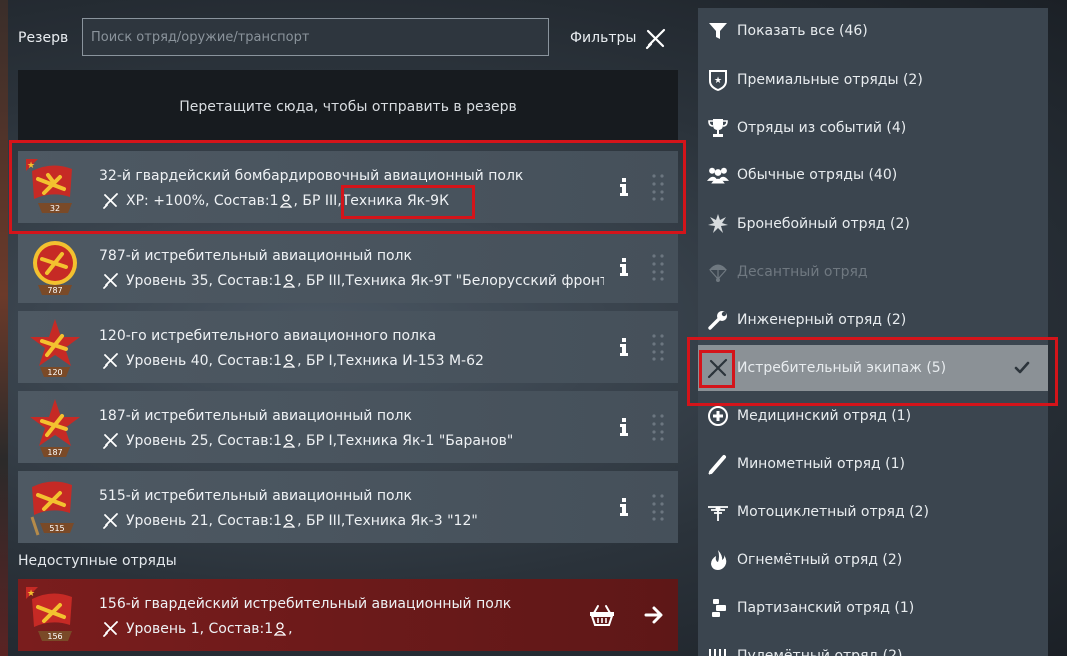 Image resolution: width=1067 pixels, height=656 pixels. I want to click on squad-badge-number: 787, so click(54, 290).